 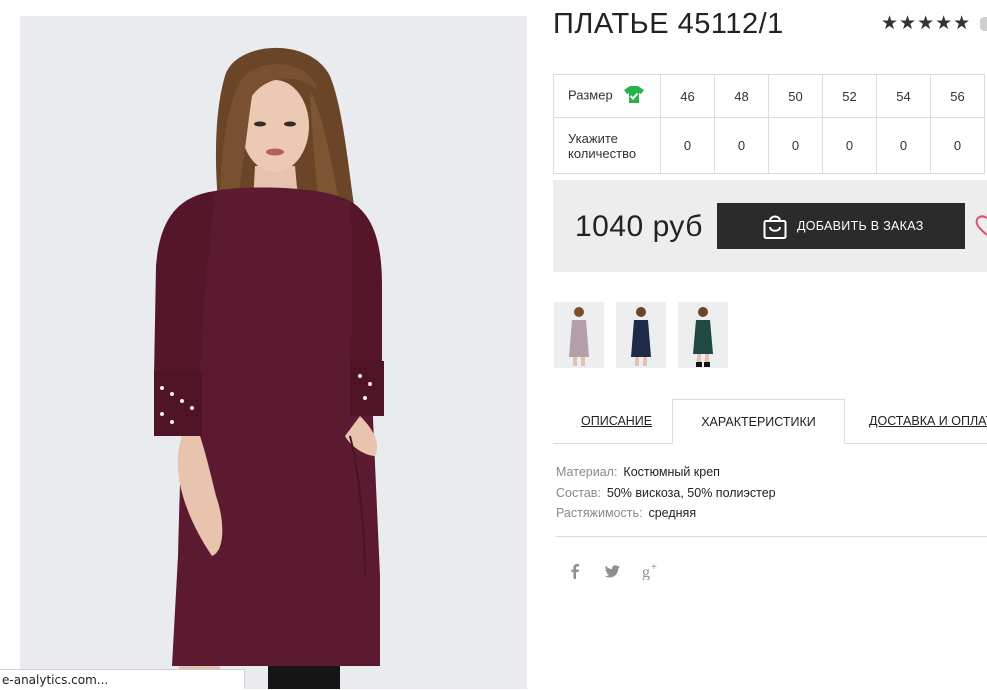 What do you see at coordinates (860, 226) in the screenshot?
I see `add-to-order-label: ДОБАВИТЬ В ЗАКАЗ` at bounding box center [860, 226].